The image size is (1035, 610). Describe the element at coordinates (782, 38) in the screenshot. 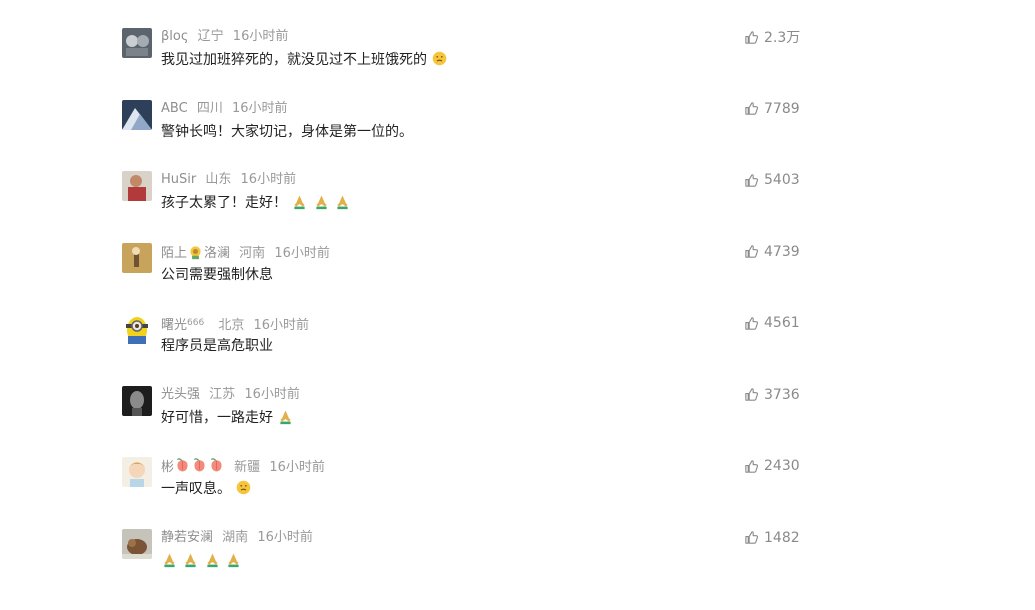

I see `like-count: 2.3万` at that location.